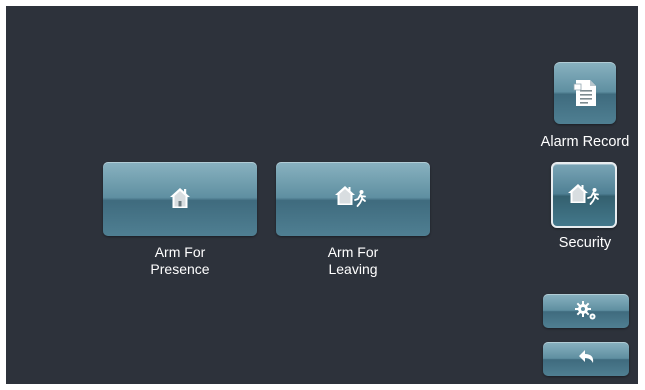  Describe the element at coordinates (585, 243) in the screenshot. I see `security-label: Security` at that location.